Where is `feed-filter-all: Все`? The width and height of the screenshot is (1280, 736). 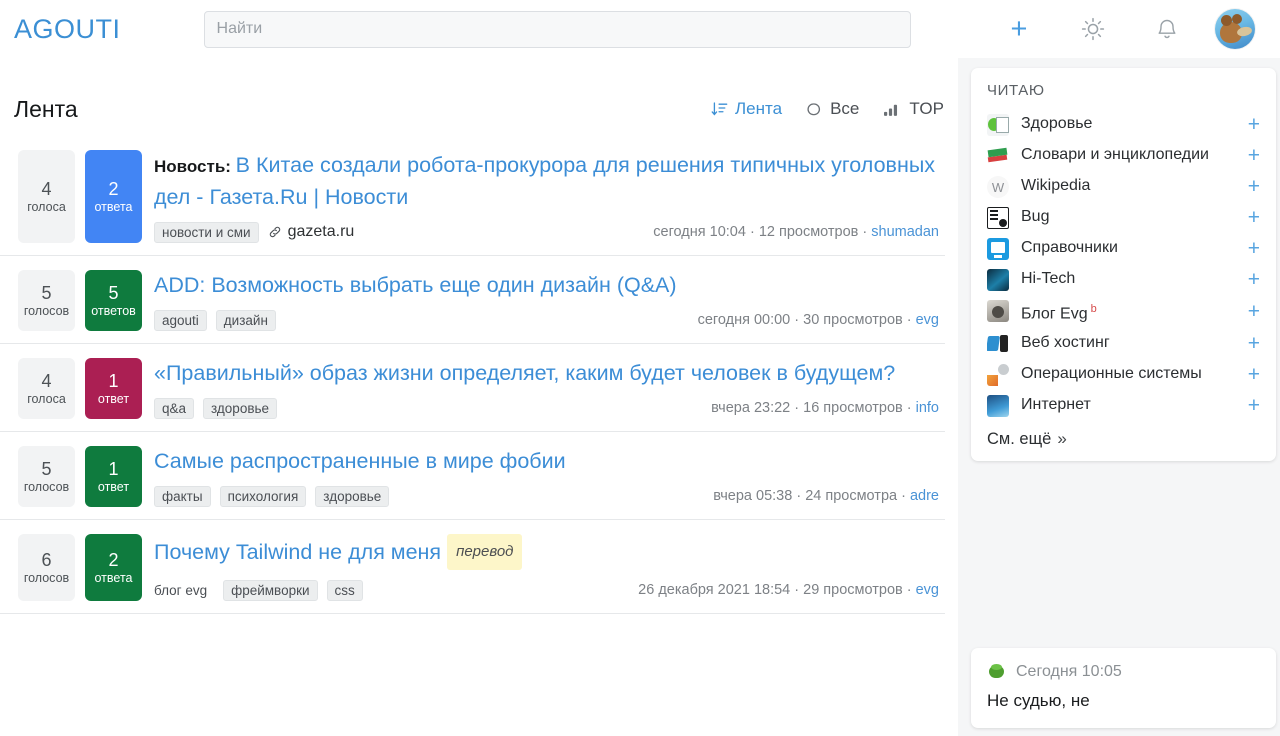
feed-filter-all: Все is located at coordinates (832, 109).